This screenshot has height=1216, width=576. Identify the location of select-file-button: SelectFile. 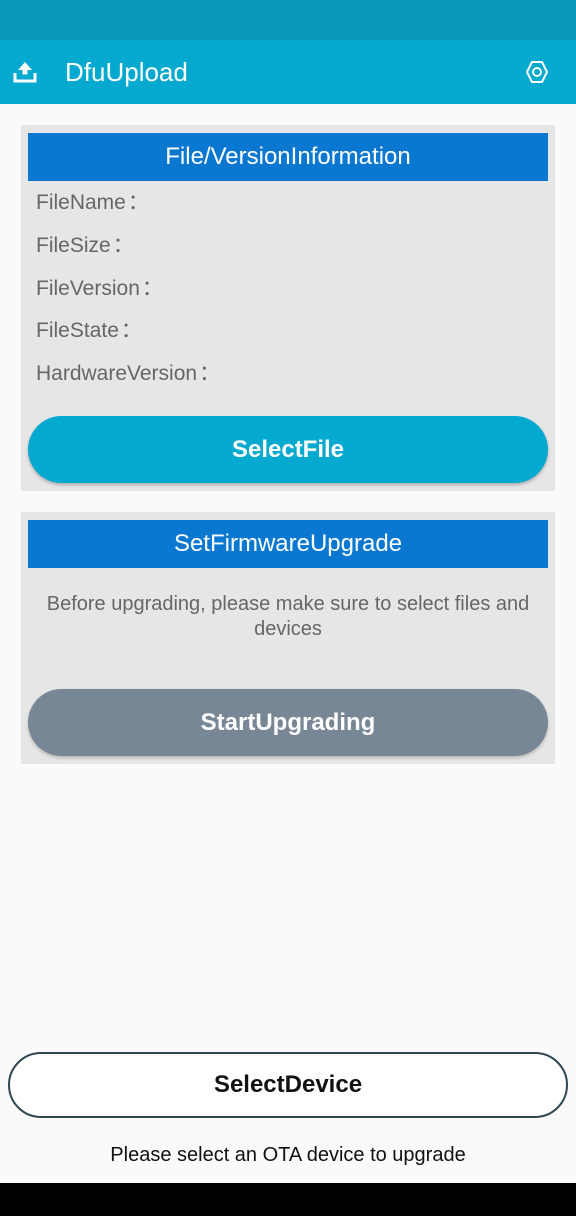
(288, 449).